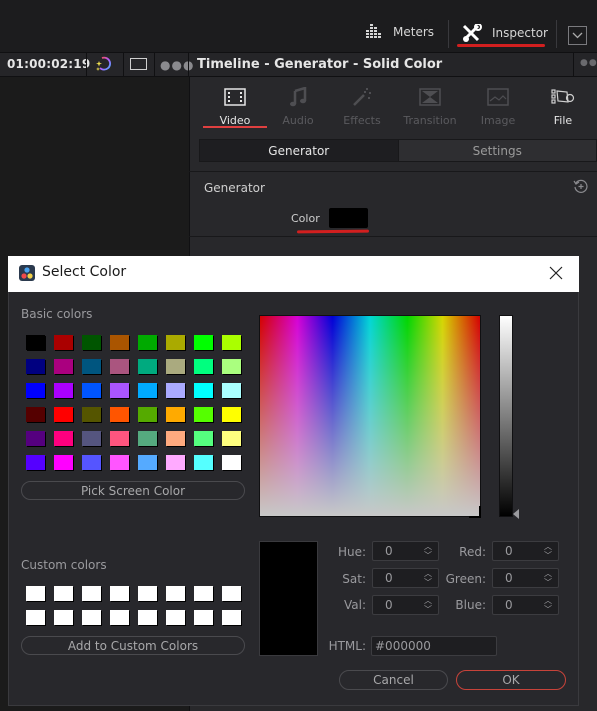 The width and height of the screenshot is (597, 711). I want to click on cancel-button: Cancel, so click(393, 680).